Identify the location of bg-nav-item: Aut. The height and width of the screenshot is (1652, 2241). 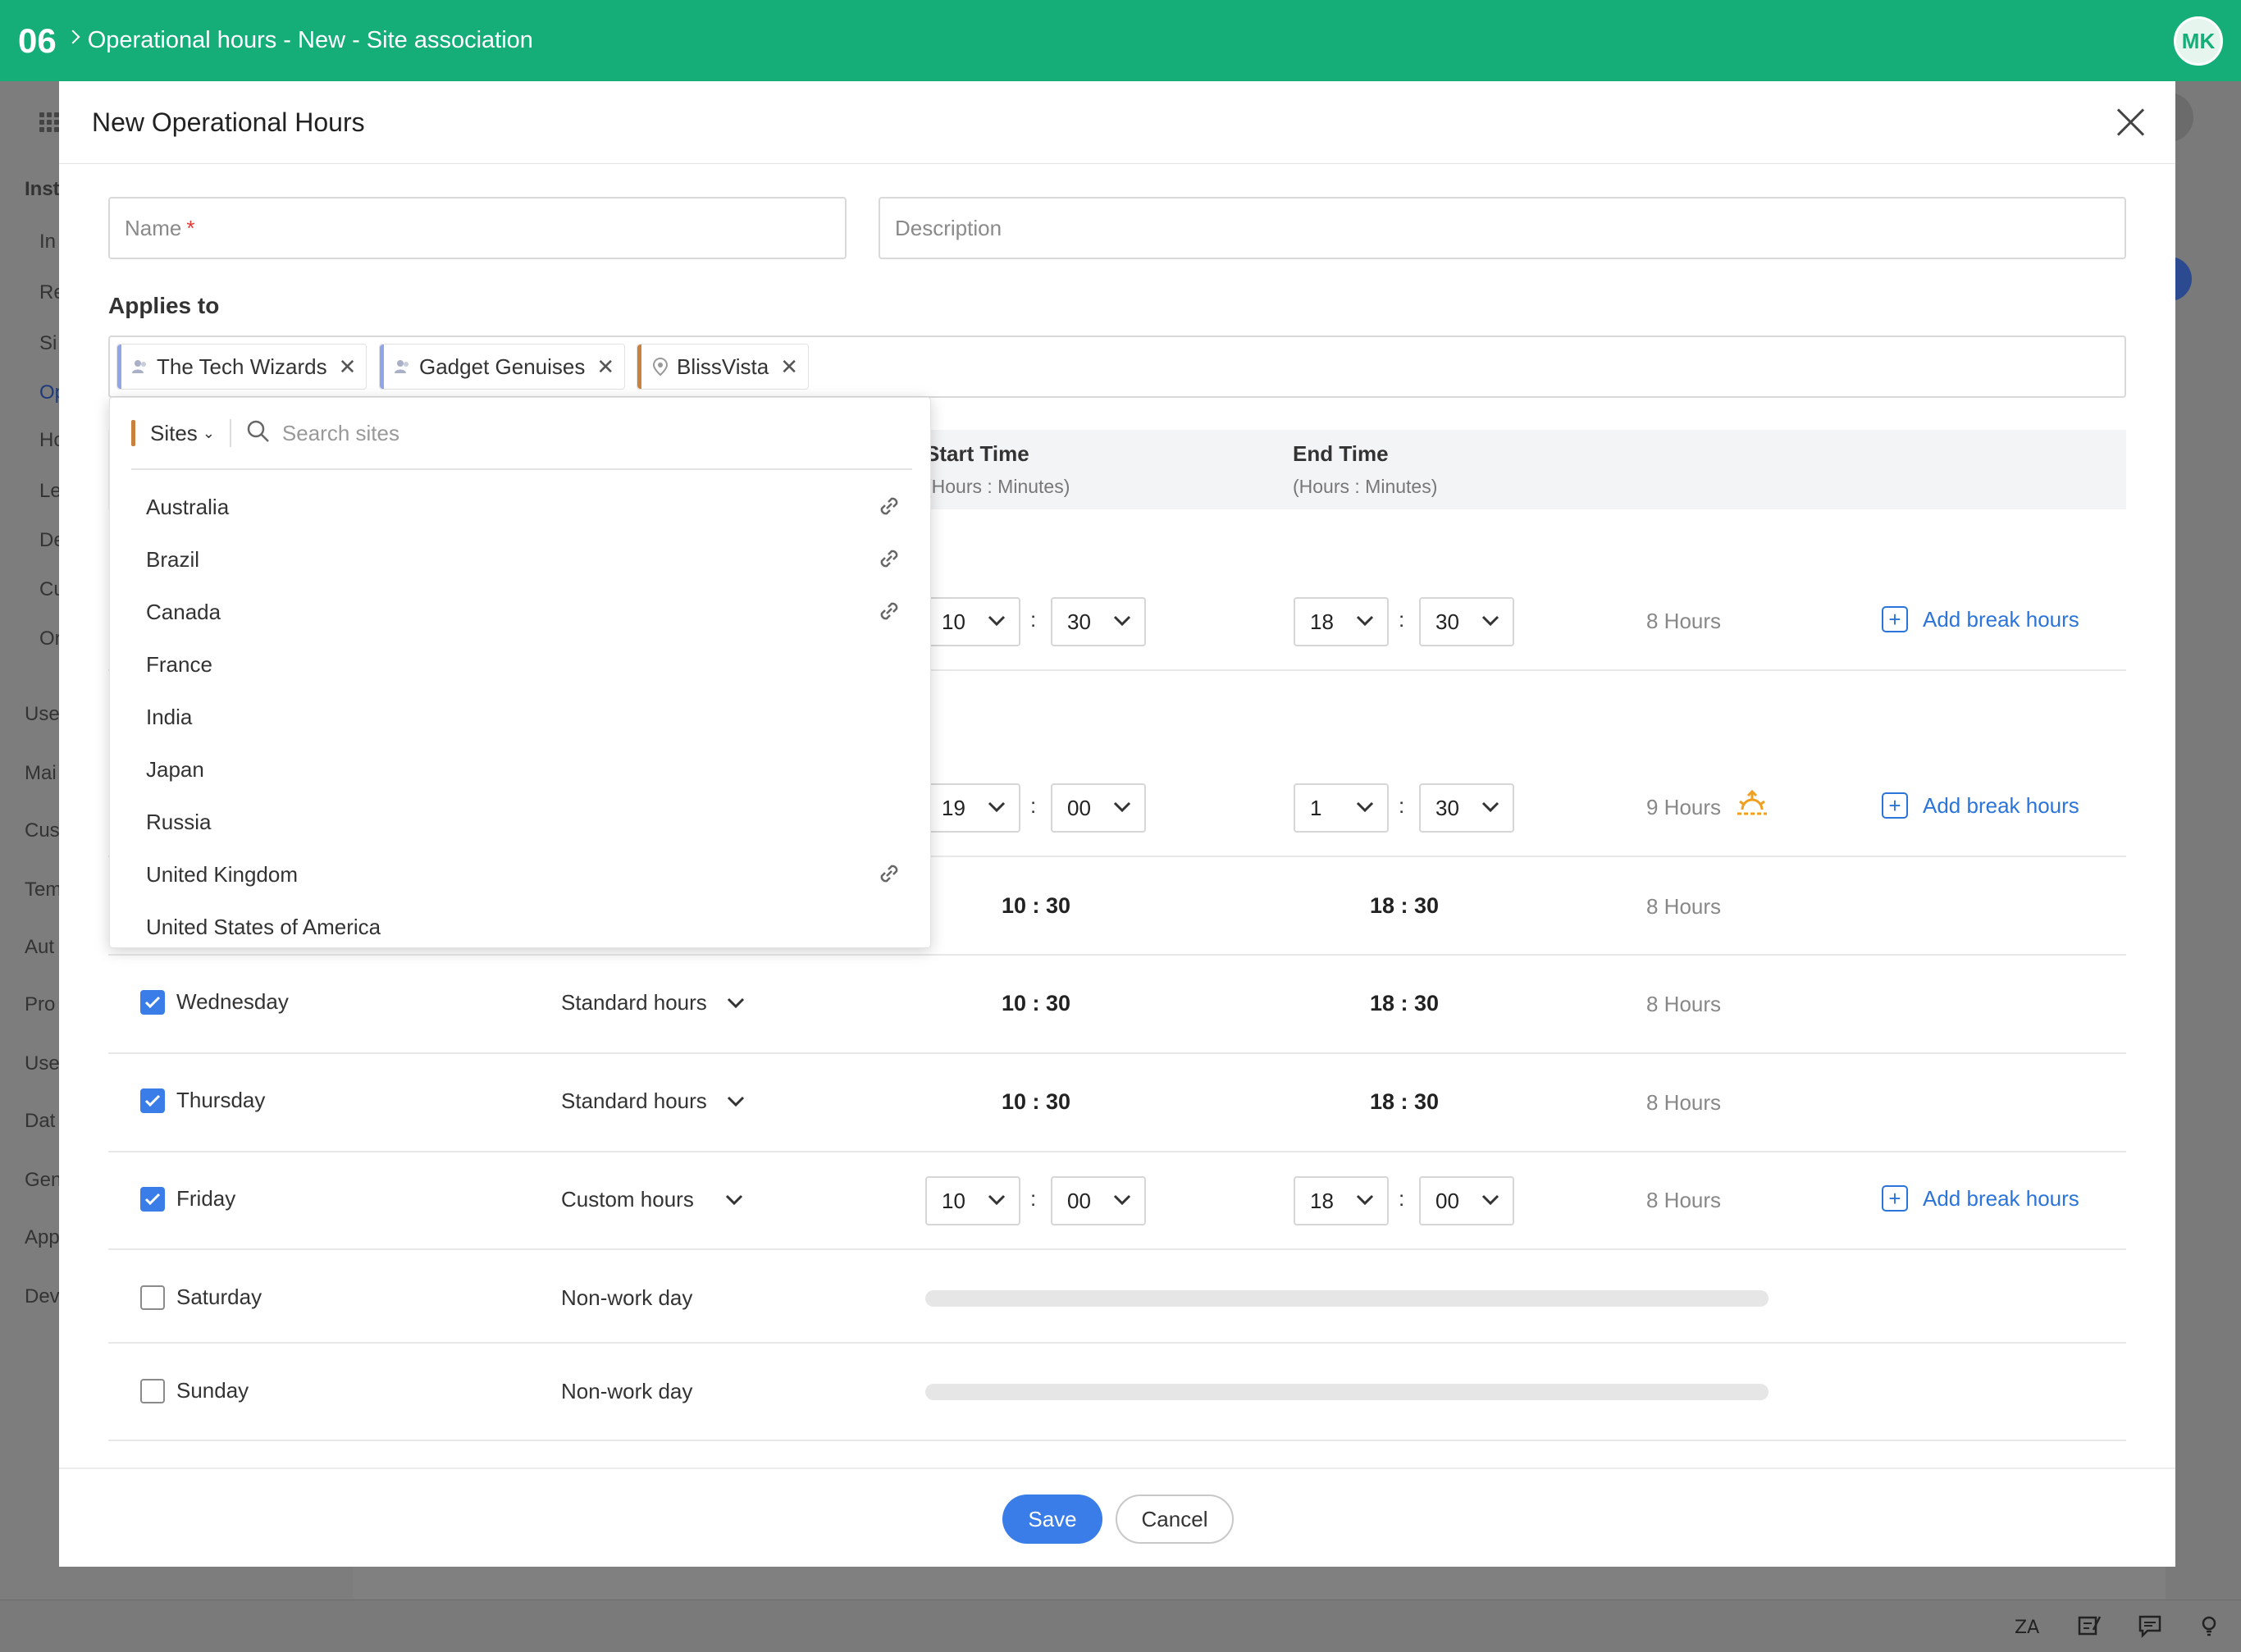
(40, 947).